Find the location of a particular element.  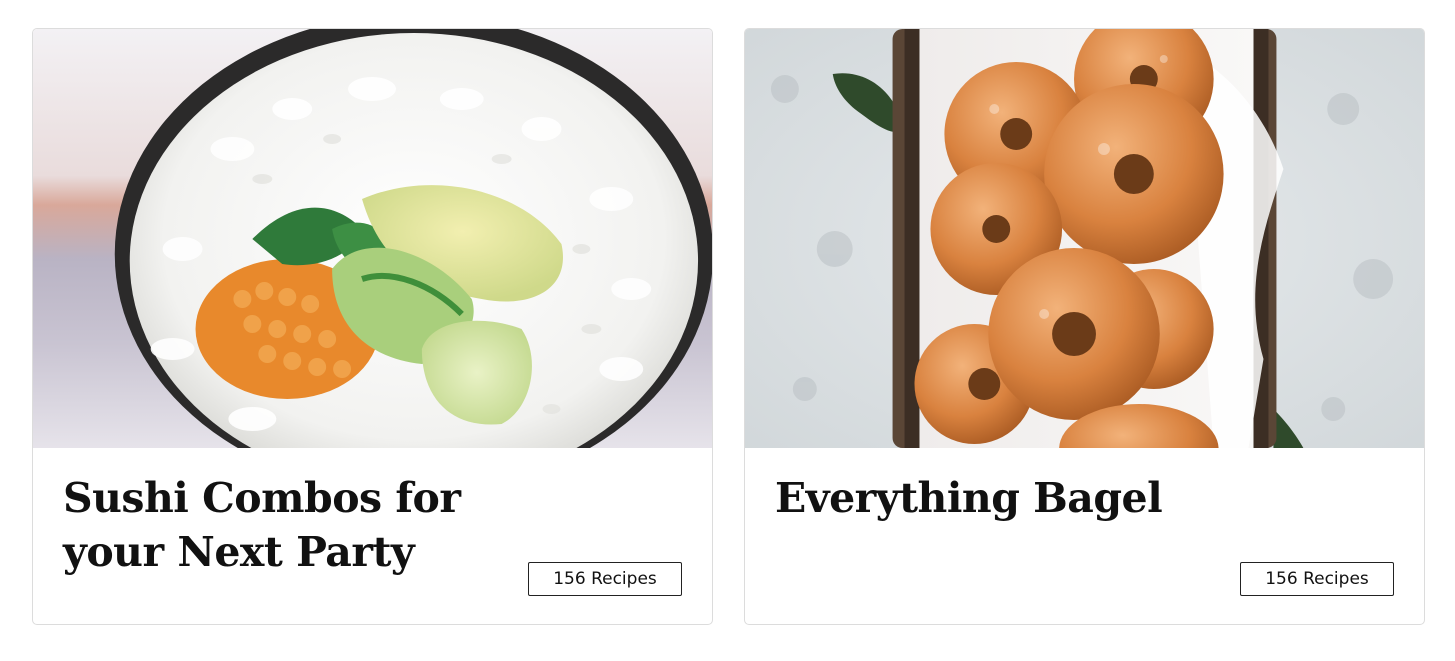

card-title: Sushi Combos for your Next Party is located at coordinates (273, 525).